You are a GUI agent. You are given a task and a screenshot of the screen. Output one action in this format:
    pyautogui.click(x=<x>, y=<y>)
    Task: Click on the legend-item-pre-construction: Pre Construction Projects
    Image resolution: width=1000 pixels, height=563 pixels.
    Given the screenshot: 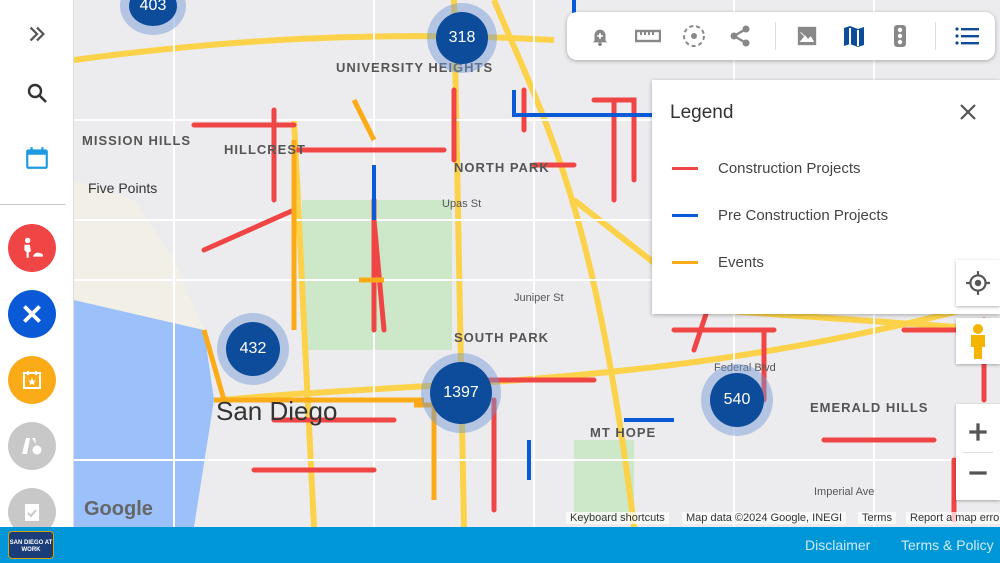 What is the action you would take?
    pyautogui.click(x=780, y=215)
    